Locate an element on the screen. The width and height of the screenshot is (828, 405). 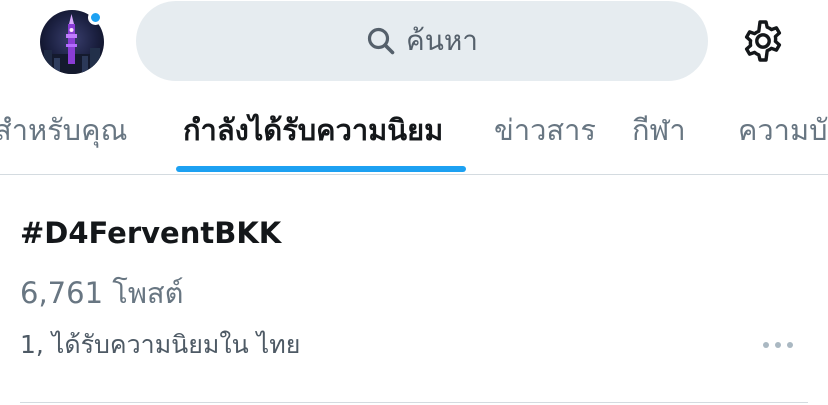
more-horizontal-icon is located at coordinates (778, 345).